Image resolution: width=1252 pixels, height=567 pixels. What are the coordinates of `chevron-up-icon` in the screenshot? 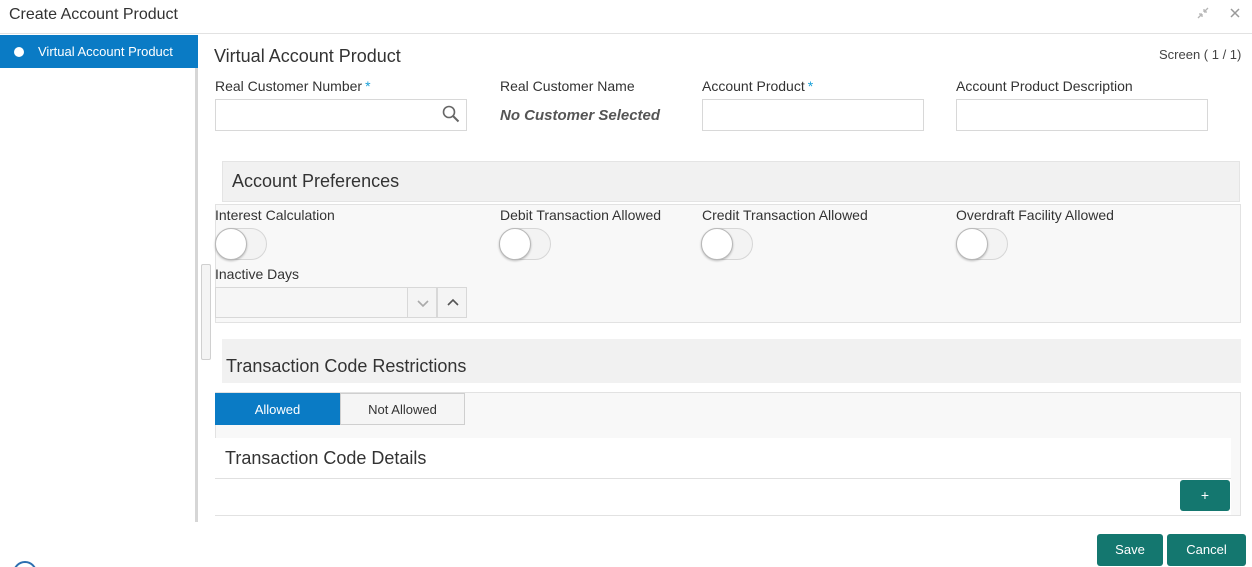 It's located at (452, 302).